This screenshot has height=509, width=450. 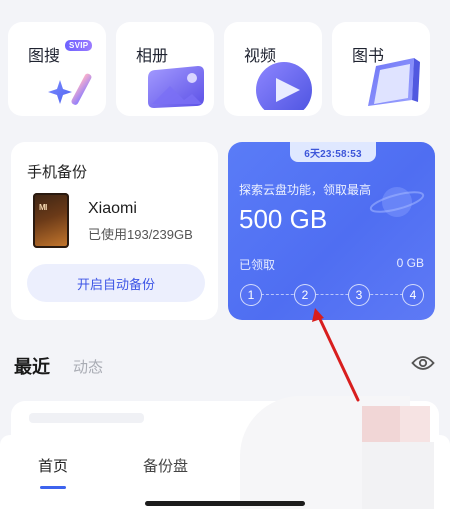 I want to click on video-play-icon, so click(x=284, y=86).